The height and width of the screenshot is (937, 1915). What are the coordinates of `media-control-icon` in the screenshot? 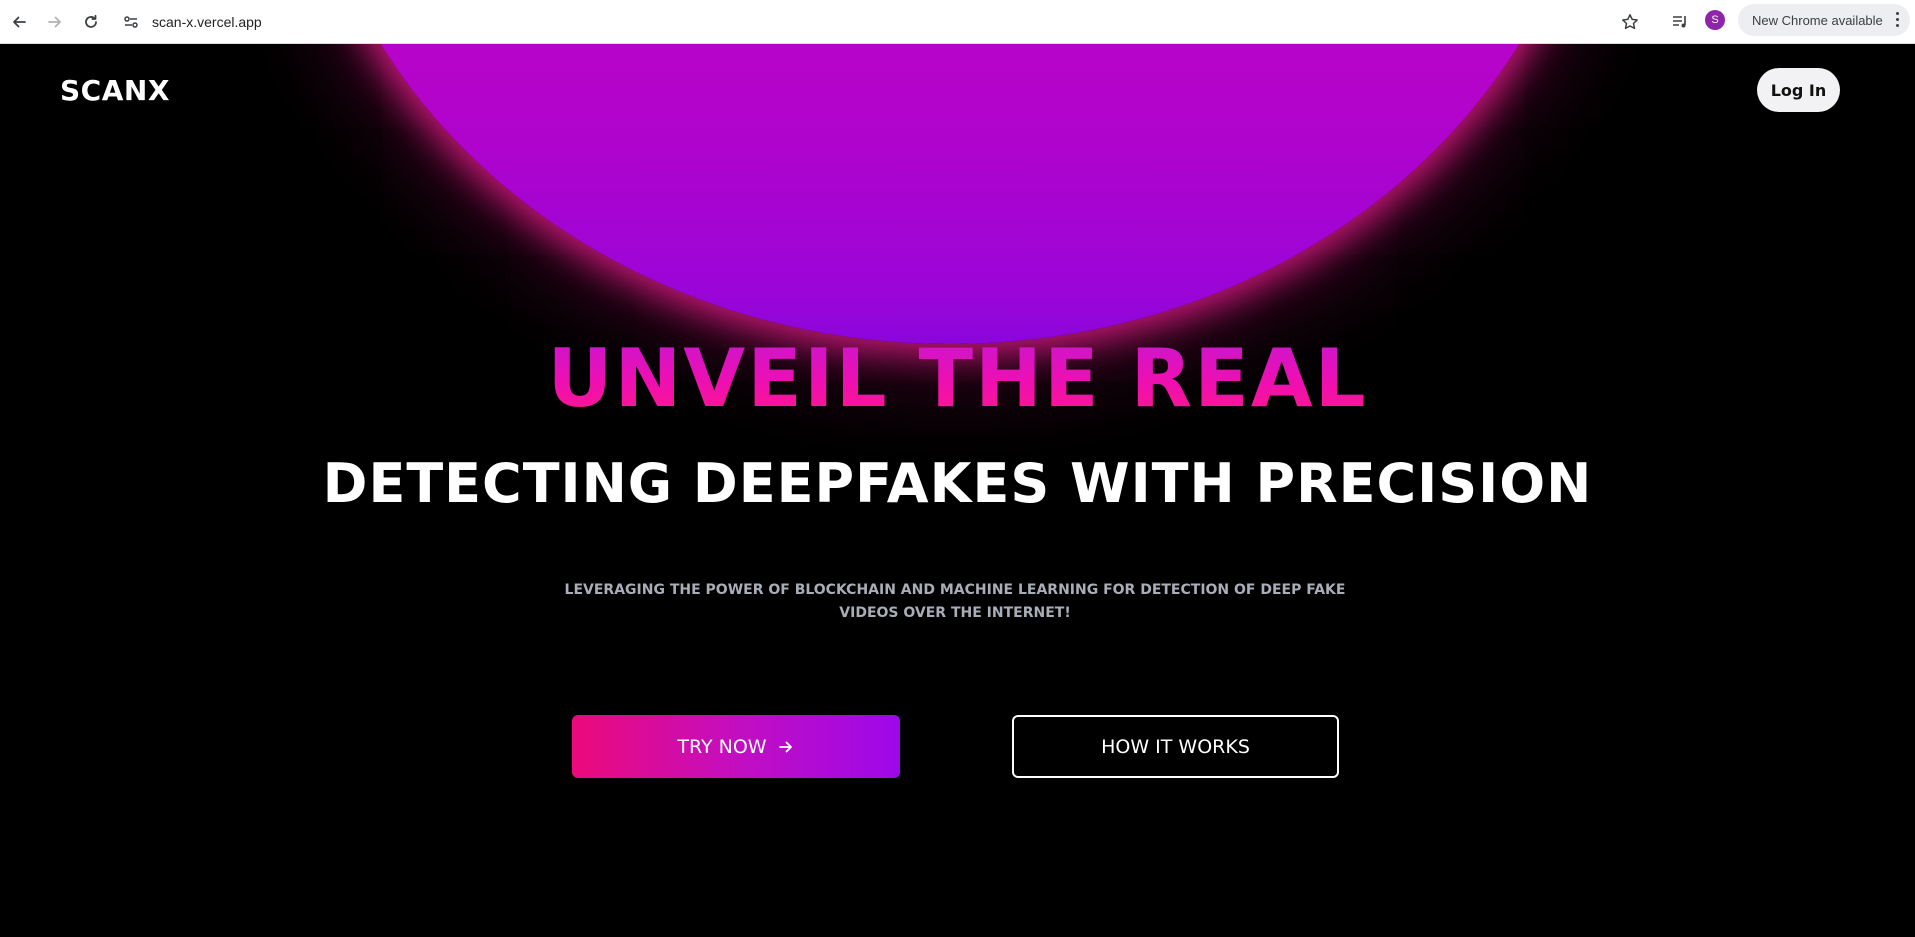 It's located at (1679, 22).